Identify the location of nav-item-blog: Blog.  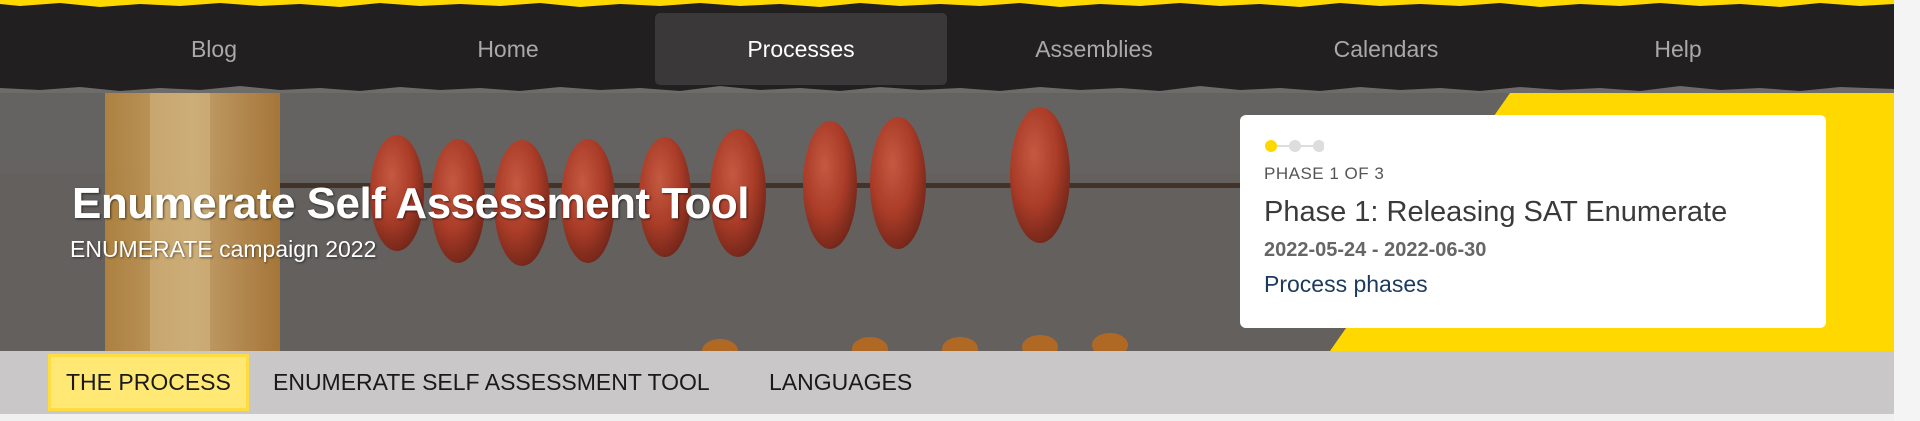
(214, 49).